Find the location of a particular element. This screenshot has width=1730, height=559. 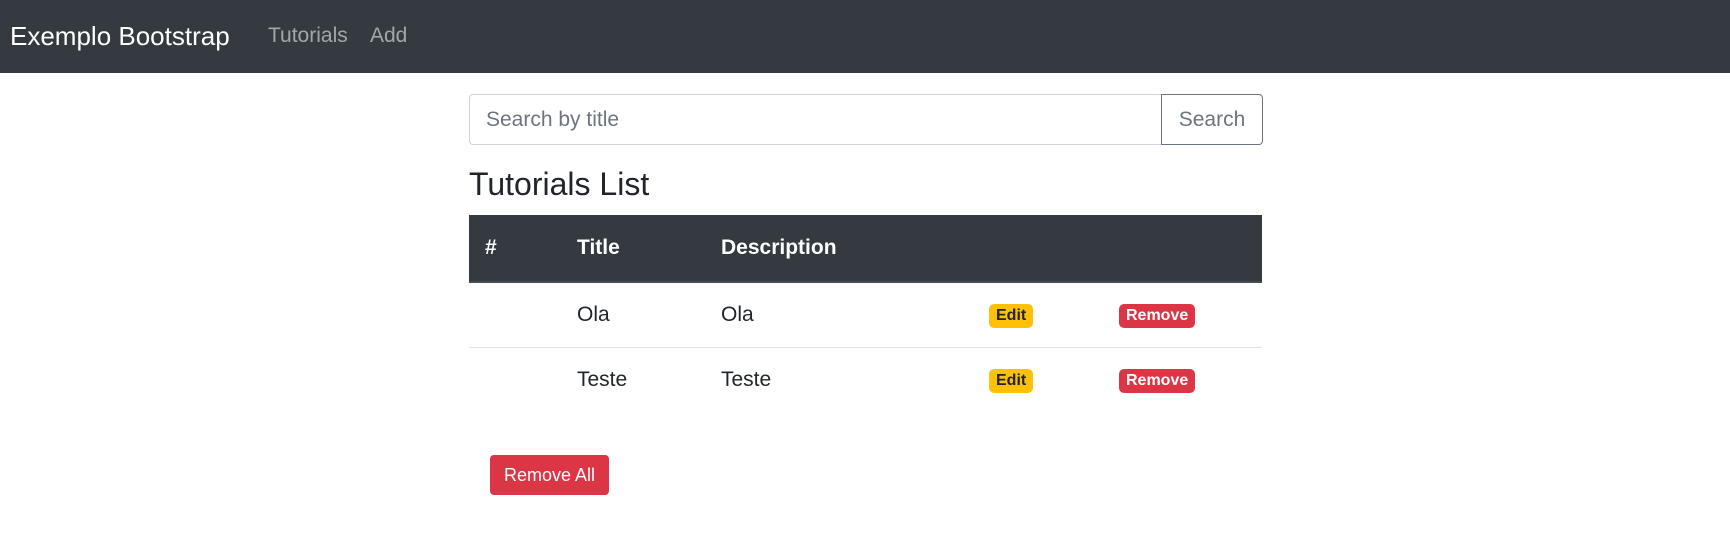

table-row: Ola Ola Edit Remove is located at coordinates (865, 315).